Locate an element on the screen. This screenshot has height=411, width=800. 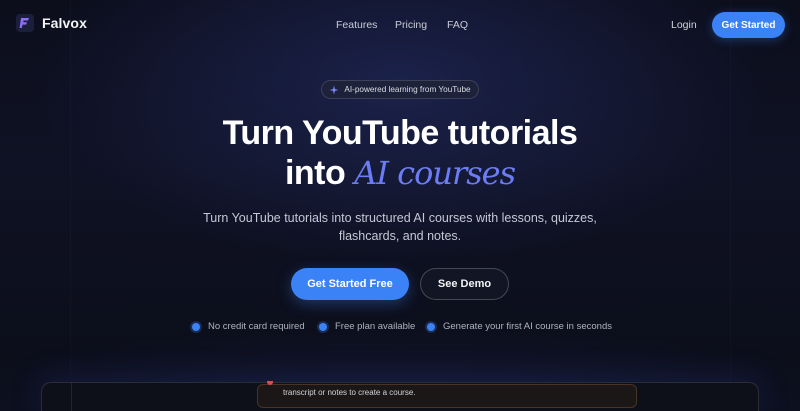
hero-title-plain: into is located at coordinates (315, 173).